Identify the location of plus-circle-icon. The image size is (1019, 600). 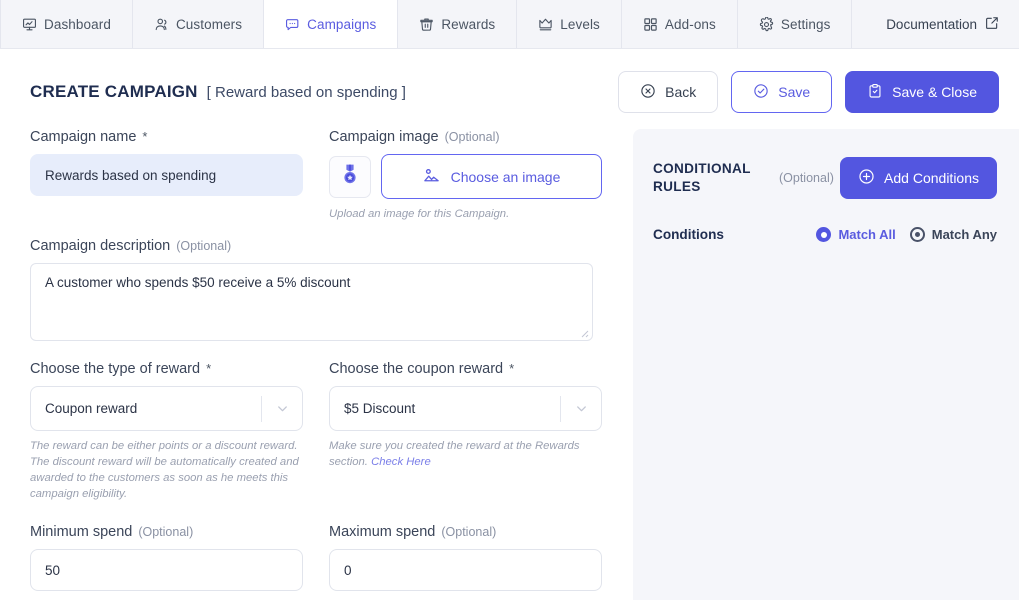
(866, 178).